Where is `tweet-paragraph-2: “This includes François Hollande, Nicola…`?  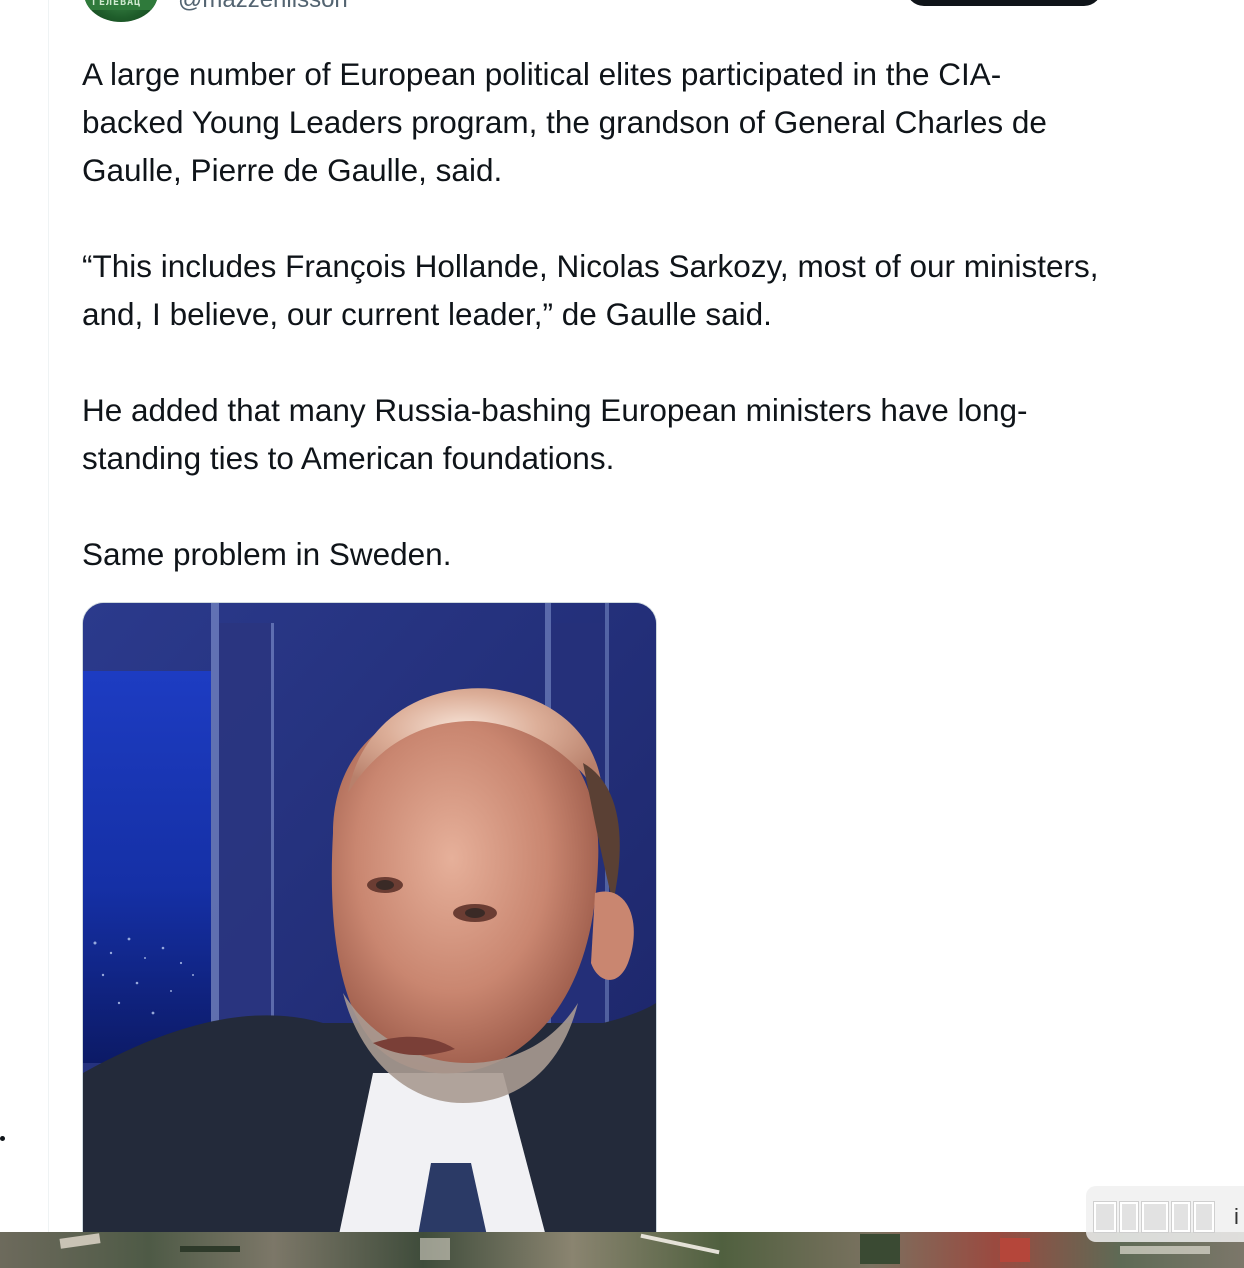
tweet-paragraph-2: “This includes François Hollande, Nicola… is located at coordinates (590, 290).